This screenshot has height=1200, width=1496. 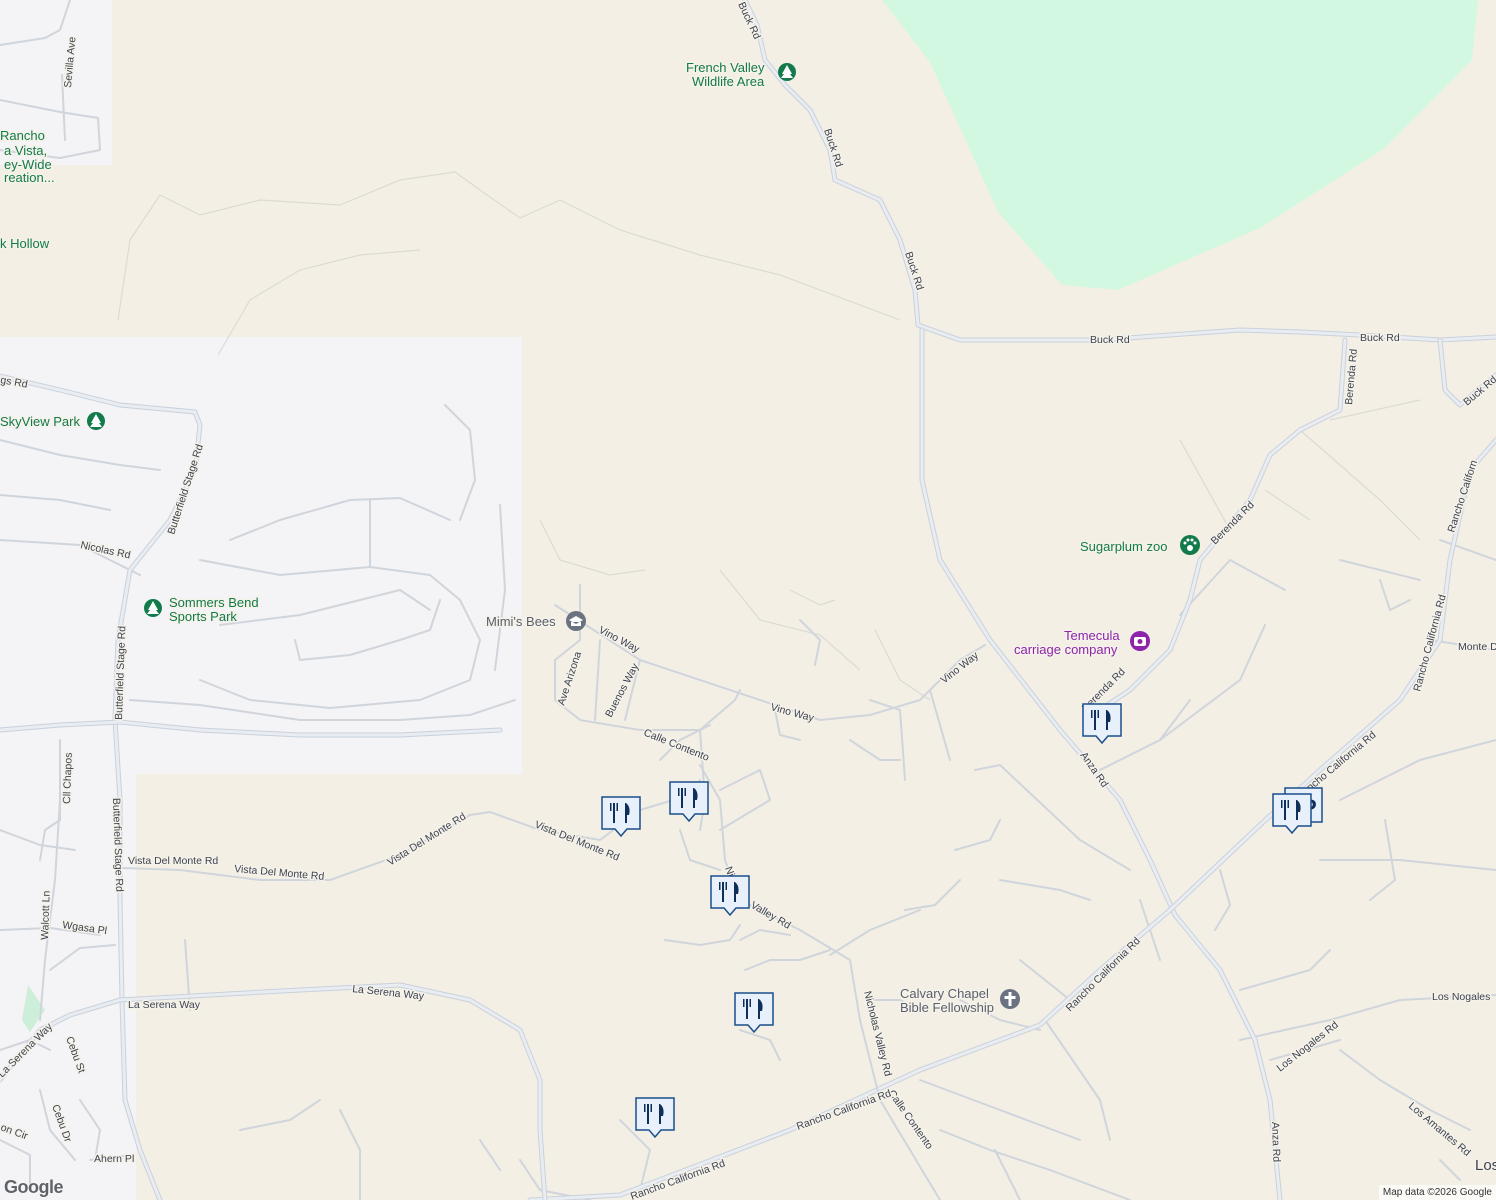 What do you see at coordinates (25, 244) in the screenshot?
I see `poi-label-hollow: k Hollow` at bounding box center [25, 244].